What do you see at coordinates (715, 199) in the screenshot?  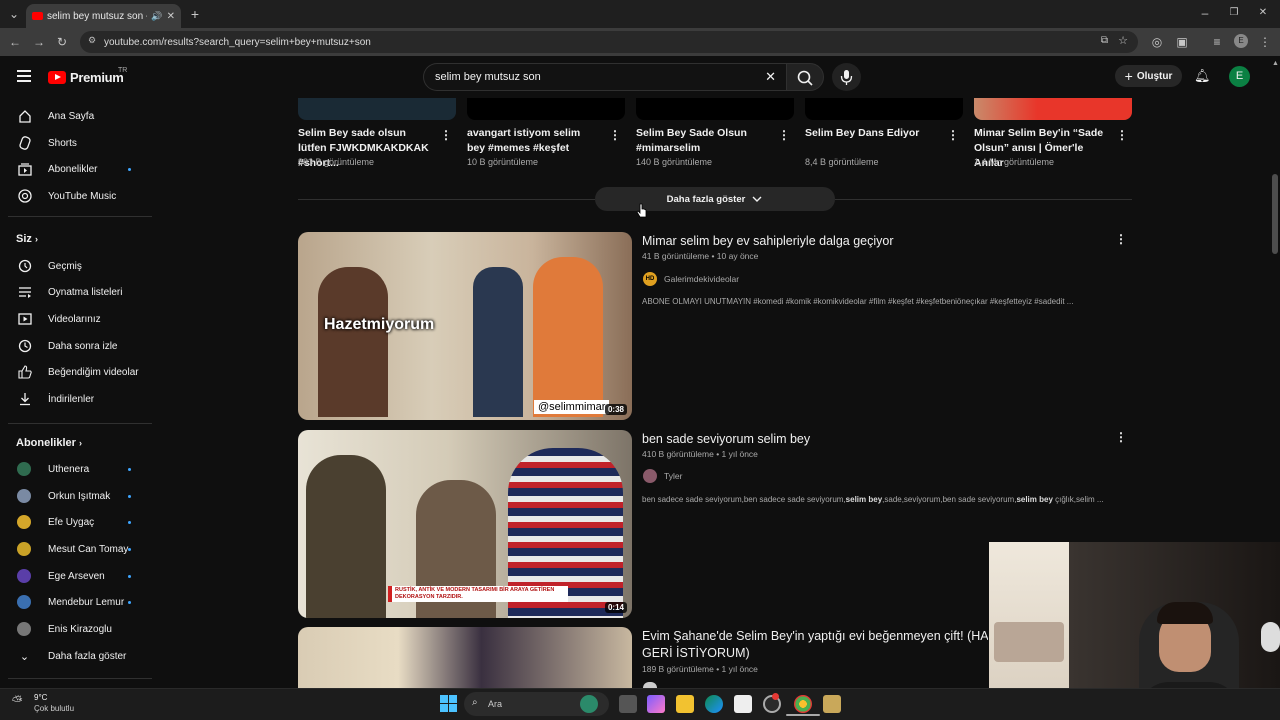 I see `show-more-button: Daha fazla göster` at bounding box center [715, 199].